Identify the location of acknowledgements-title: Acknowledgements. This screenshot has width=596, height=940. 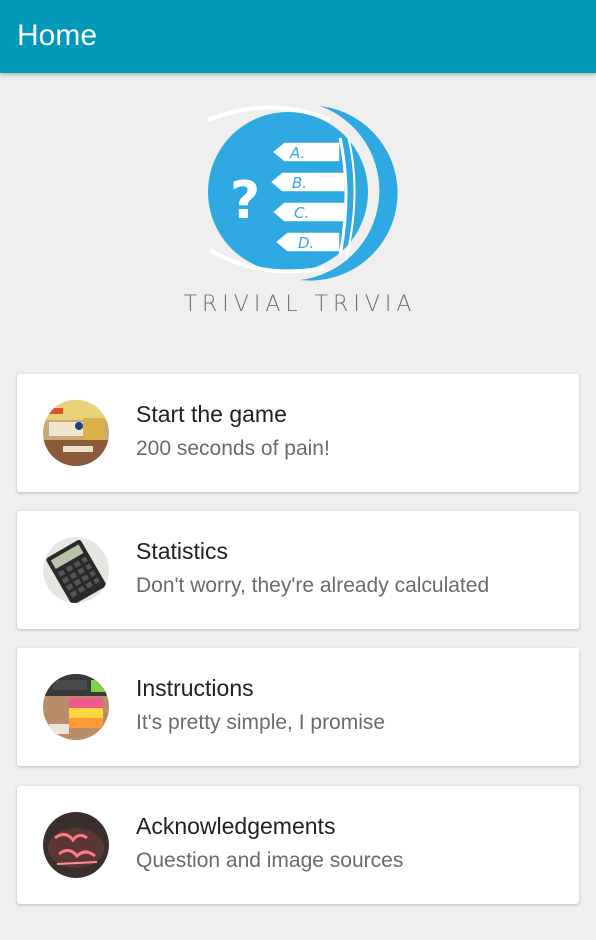
(236, 826).